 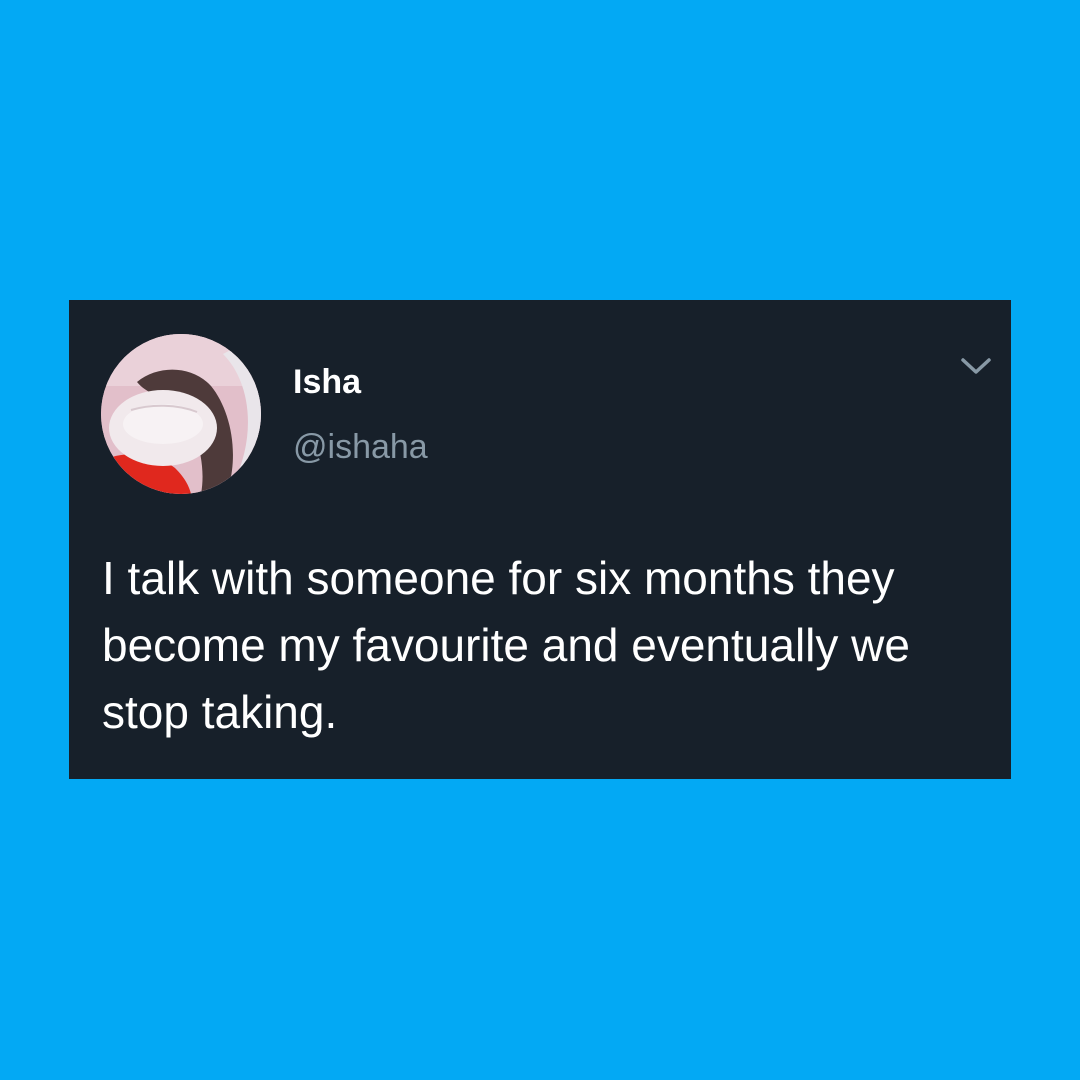 I want to click on display-name: Isha, so click(x=327, y=382).